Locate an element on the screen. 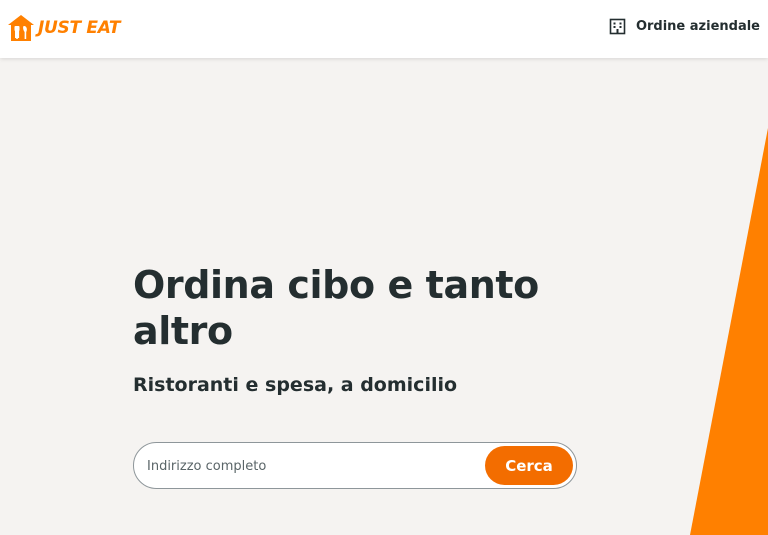 The width and height of the screenshot is (768, 535). top-header: JUST EAT Ordine aziendale is located at coordinates (384, 29).